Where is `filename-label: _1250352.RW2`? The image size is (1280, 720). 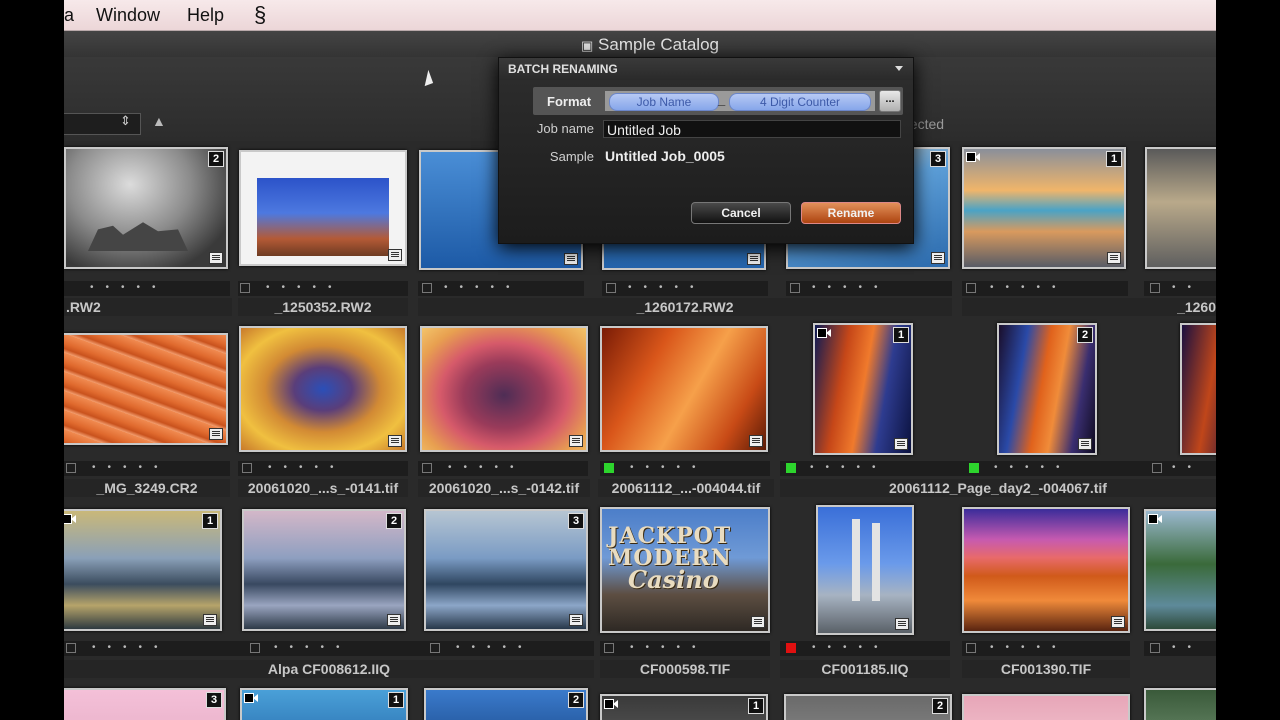 filename-label: _1250352.RW2 is located at coordinates (323, 307).